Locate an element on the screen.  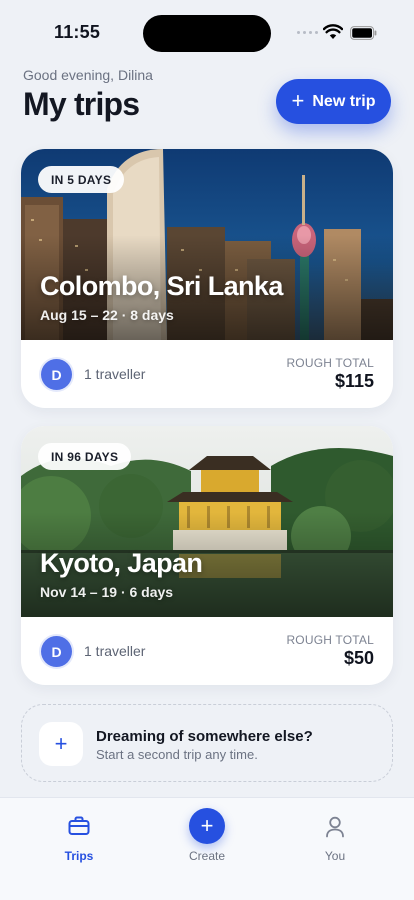
tab-label: You is located at coordinates (335, 856).